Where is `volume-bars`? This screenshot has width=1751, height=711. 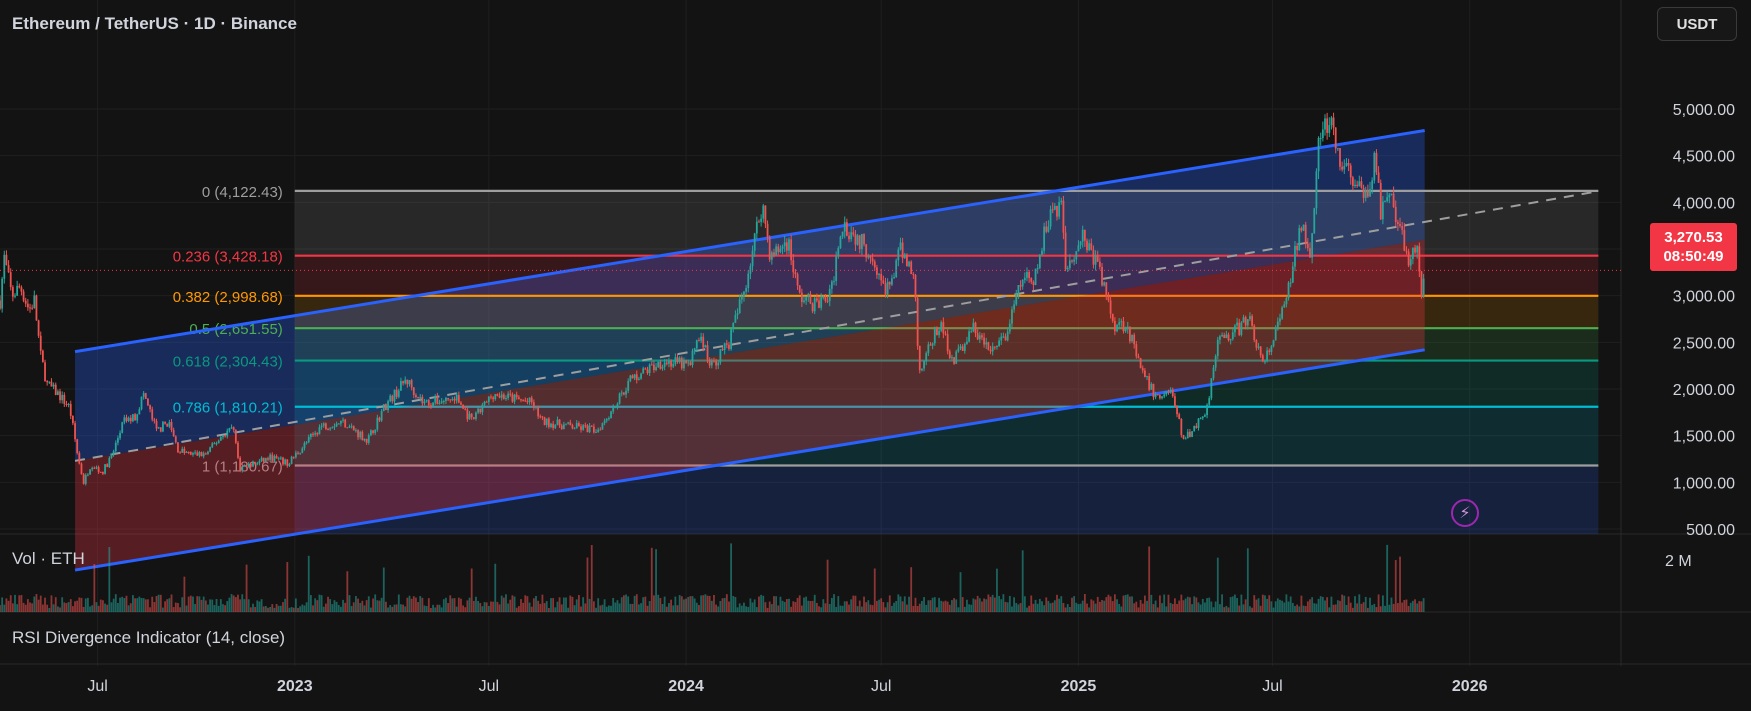 volume-bars is located at coordinates (712, 577).